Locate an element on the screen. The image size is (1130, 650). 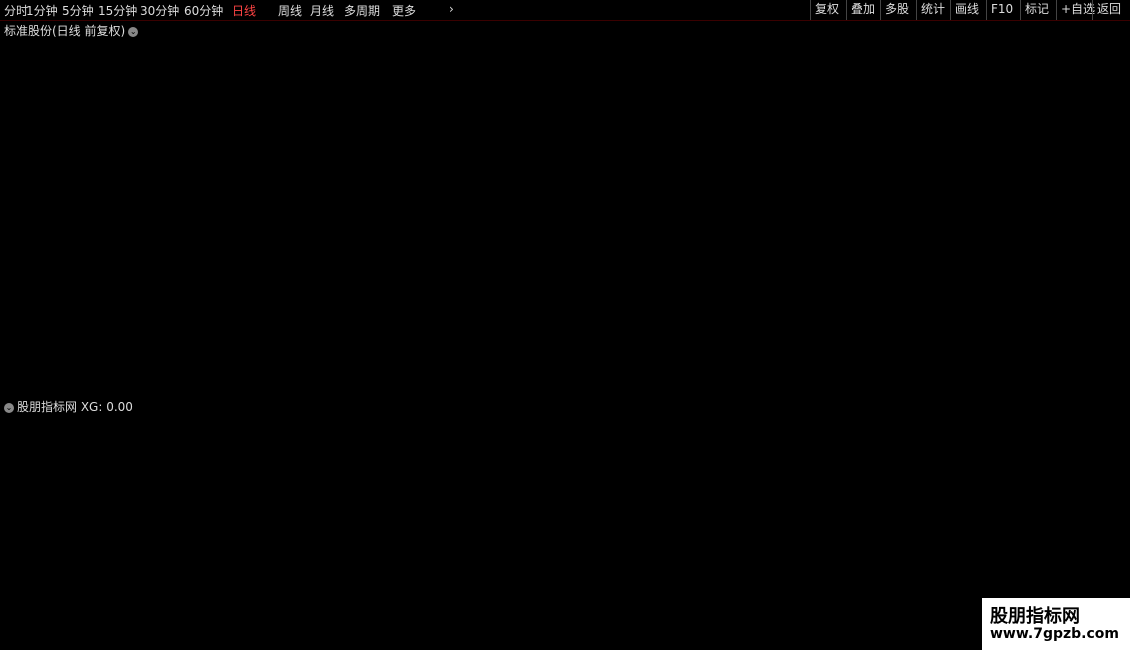
toolbar-button-1: 叠加 is located at coordinates (862, 10).